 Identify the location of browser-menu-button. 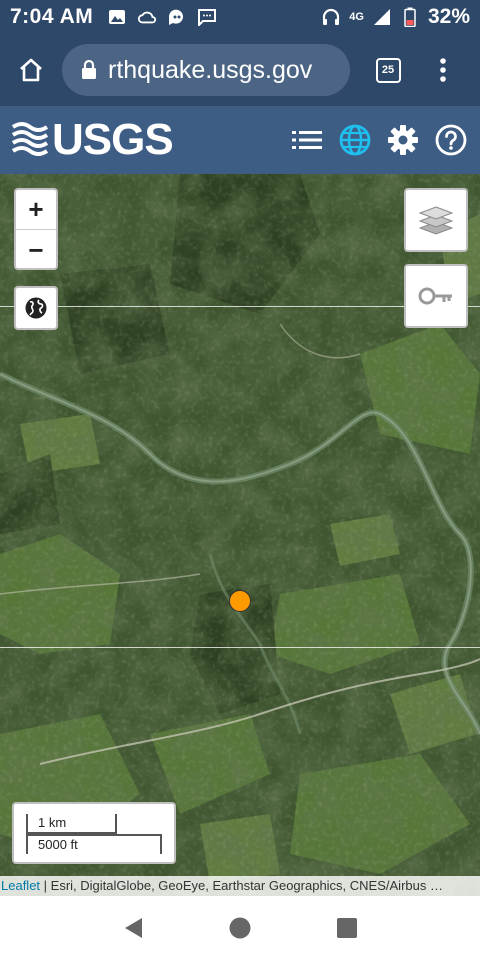
(443, 70).